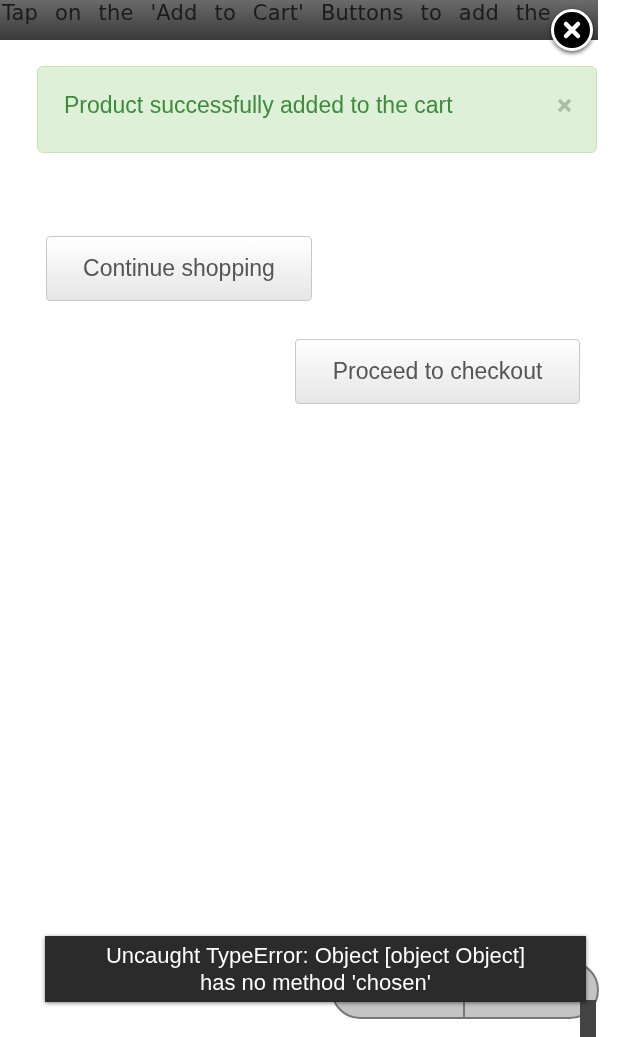 This screenshot has width=632, height=1037. Describe the element at coordinates (572, 30) in the screenshot. I see `close-icon` at that location.